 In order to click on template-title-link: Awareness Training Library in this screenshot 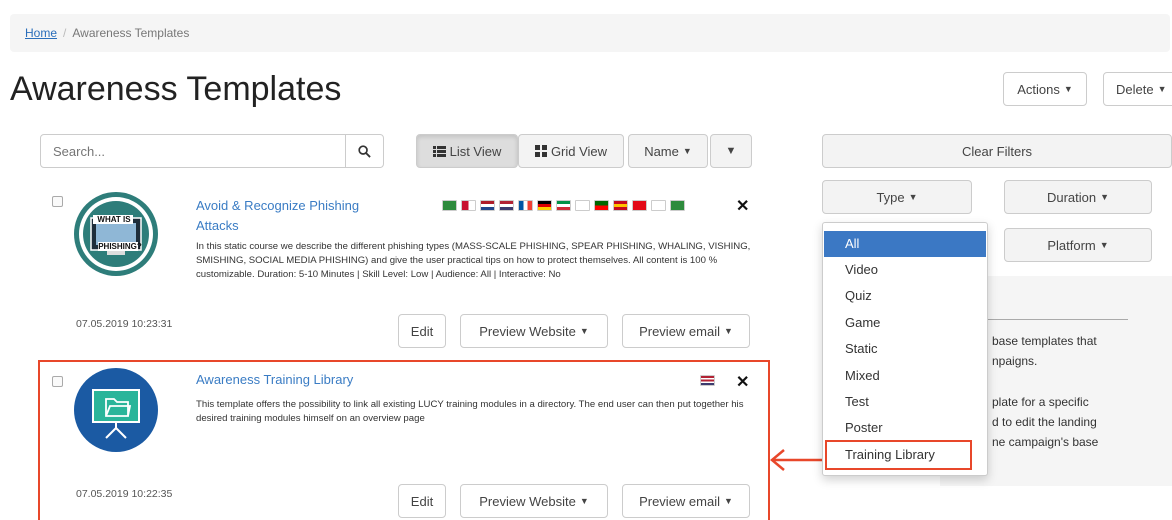, I will do `click(346, 380)`.